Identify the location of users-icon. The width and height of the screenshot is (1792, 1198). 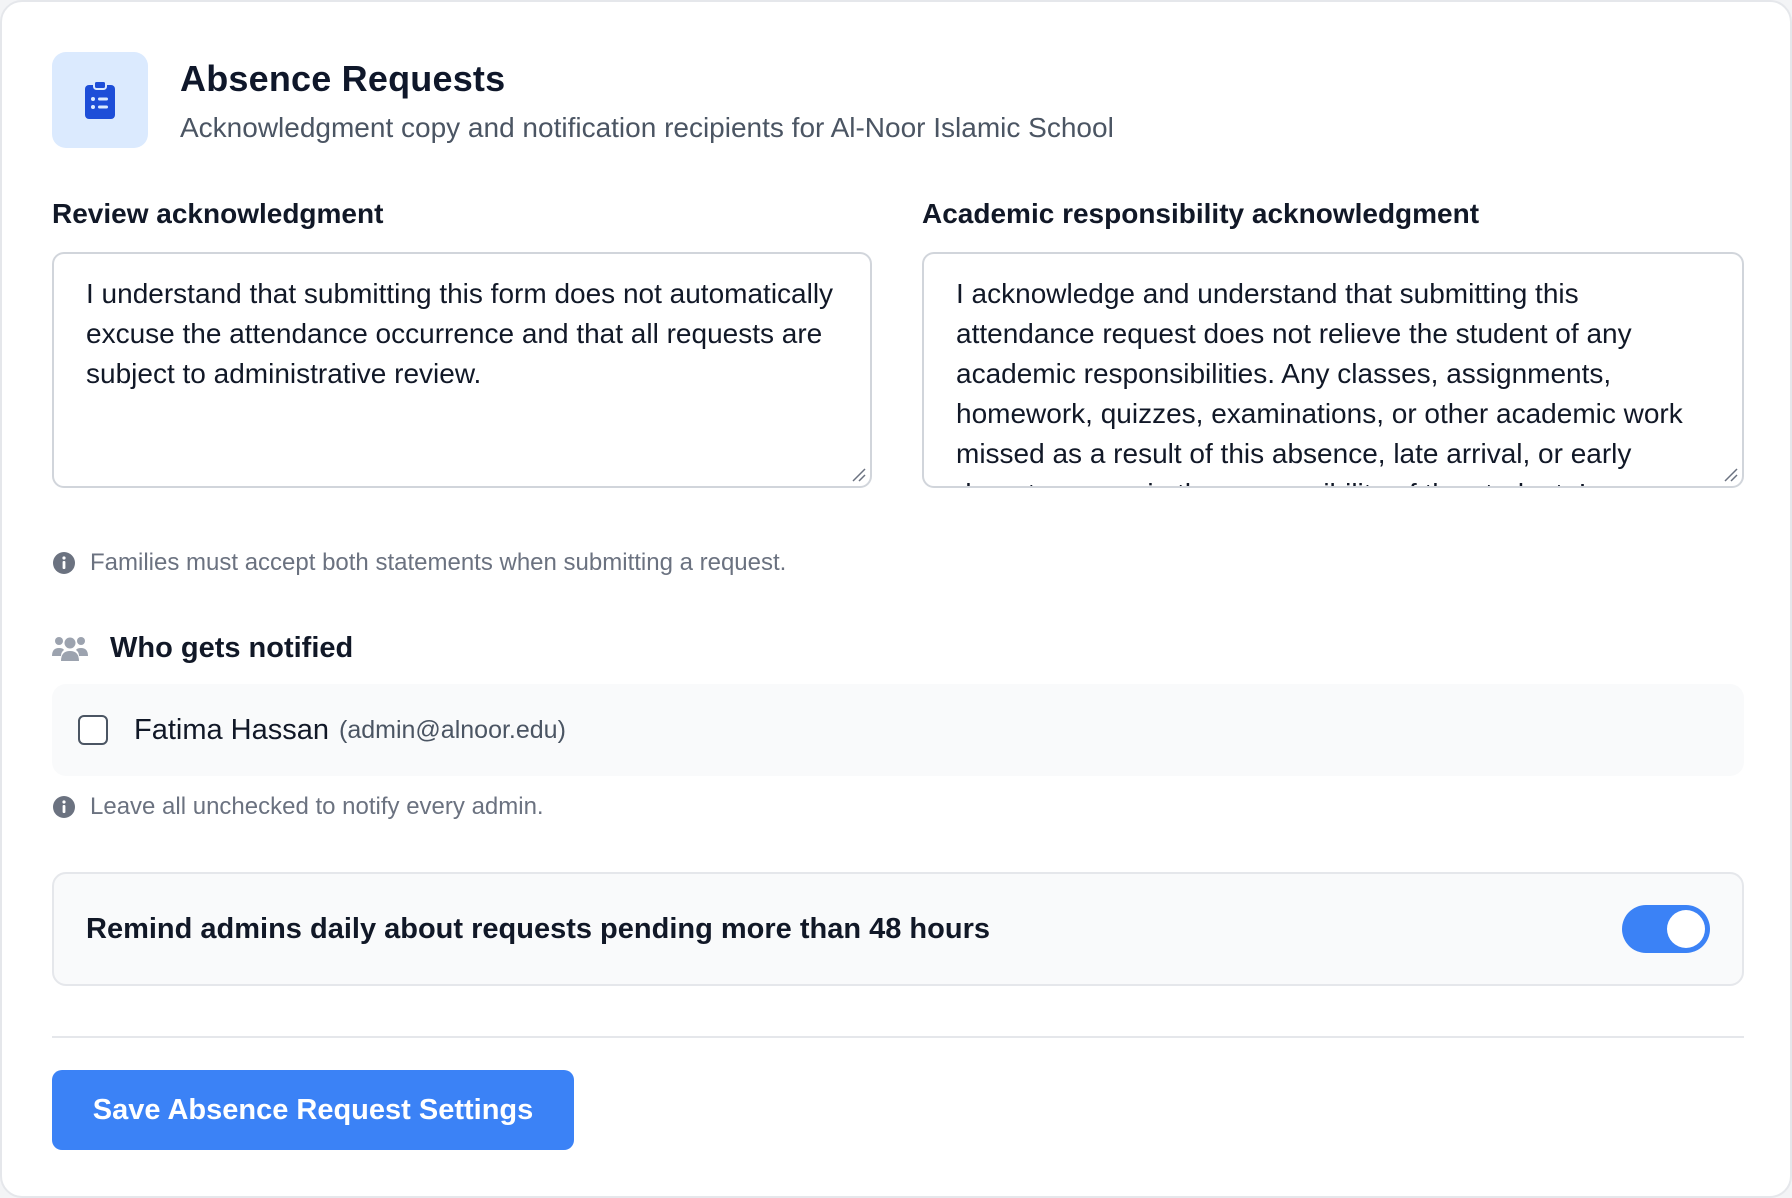
(70, 649).